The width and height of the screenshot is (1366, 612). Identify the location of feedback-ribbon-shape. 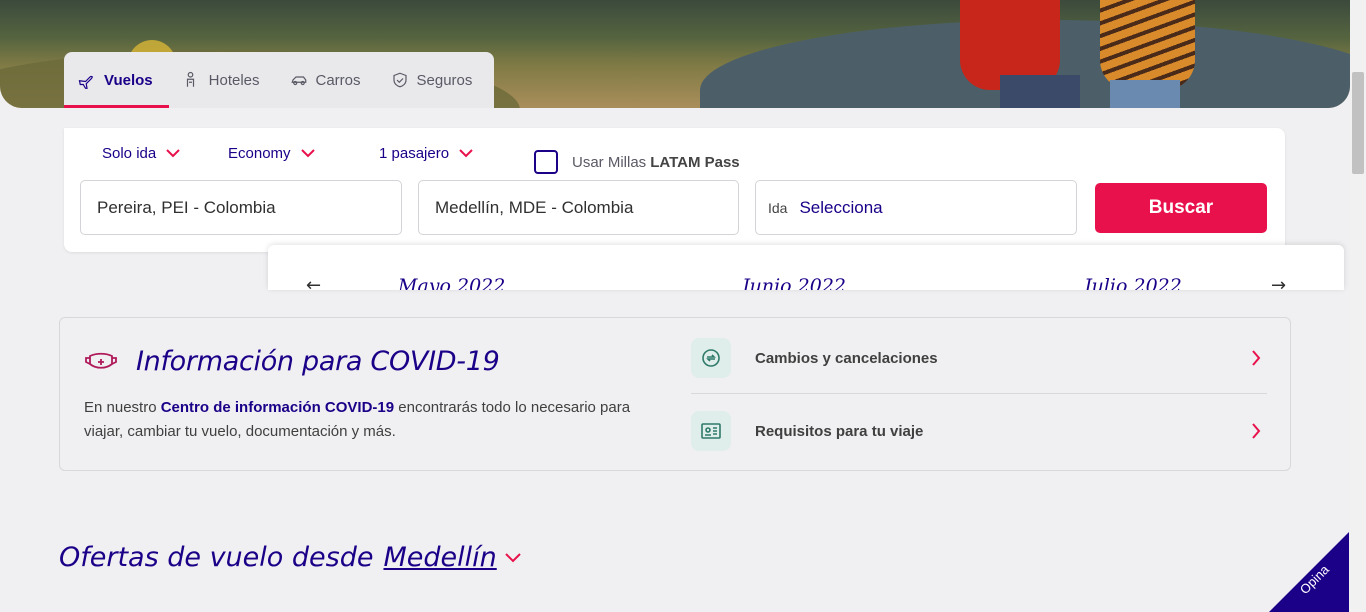
(1309, 572).